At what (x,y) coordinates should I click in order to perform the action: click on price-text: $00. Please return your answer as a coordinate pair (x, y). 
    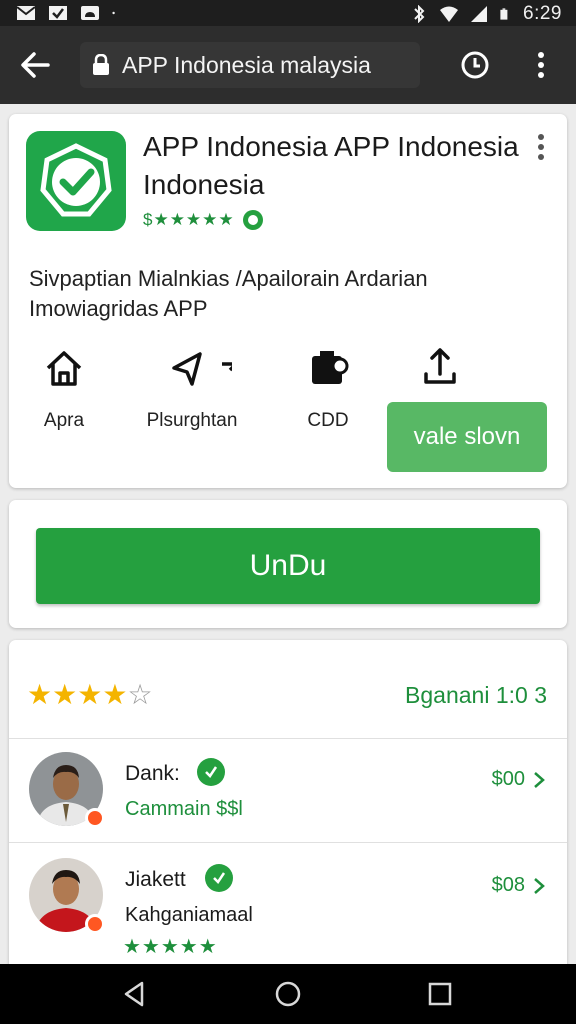
    Looking at the image, I should click on (508, 779).